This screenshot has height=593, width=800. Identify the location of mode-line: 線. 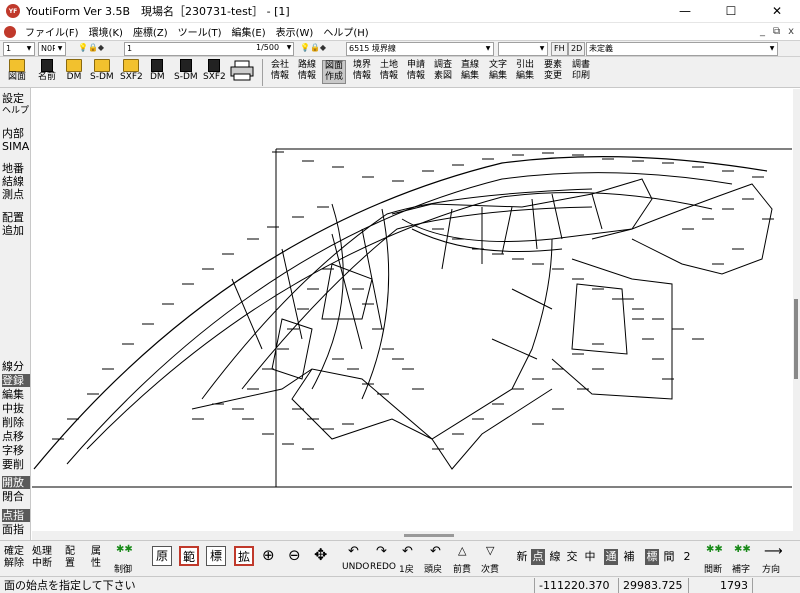
(555, 557).